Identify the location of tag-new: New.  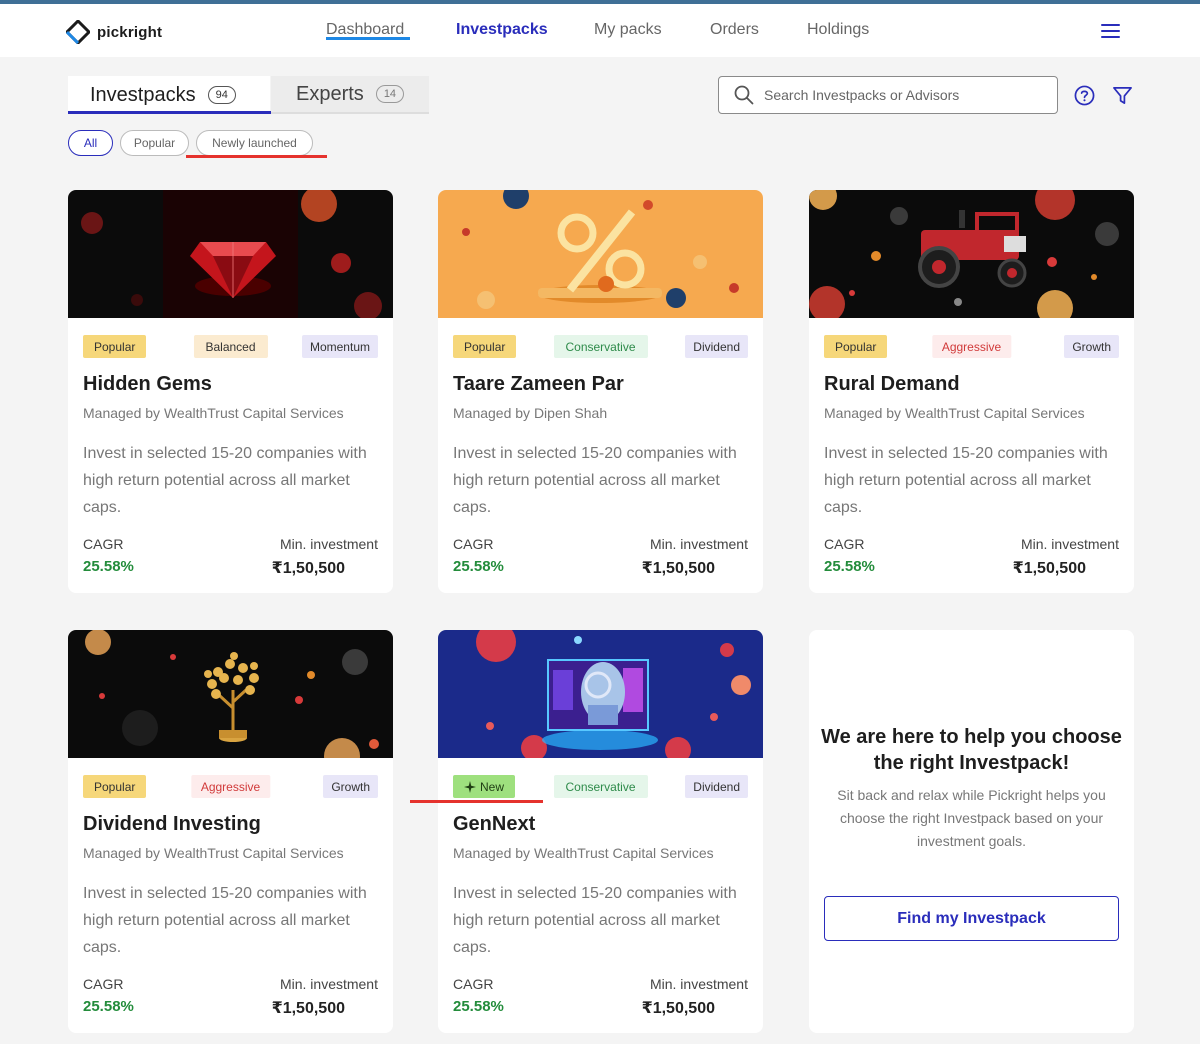
(484, 786).